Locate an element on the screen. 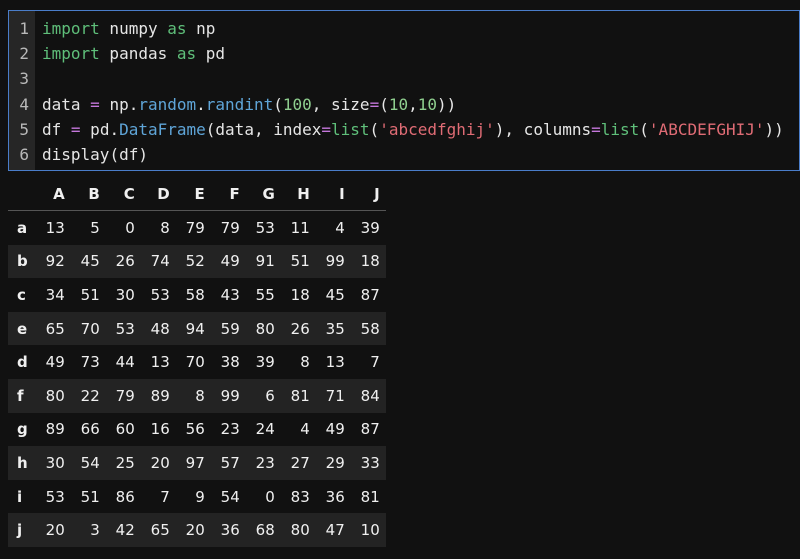  code-token: randint is located at coordinates (239, 104).